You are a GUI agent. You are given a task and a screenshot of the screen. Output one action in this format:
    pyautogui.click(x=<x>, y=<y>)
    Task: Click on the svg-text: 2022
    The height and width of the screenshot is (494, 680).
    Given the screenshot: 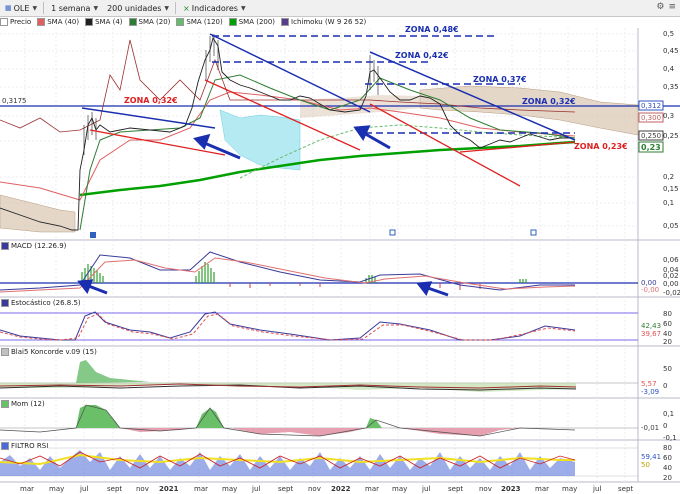 What is the action you would take?
    pyautogui.click(x=341, y=489)
    